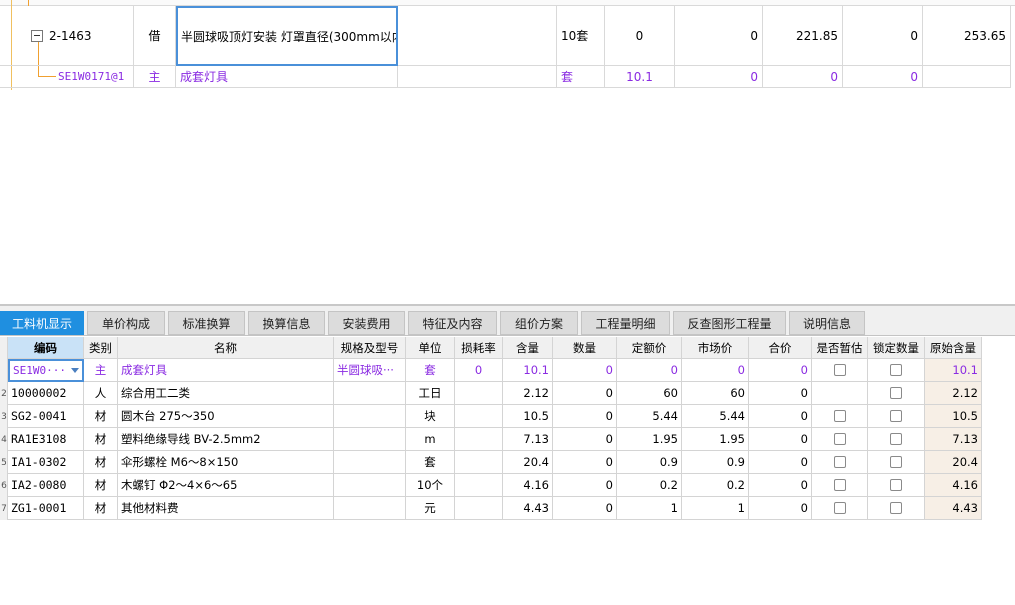 The width and height of the screenshot is (1015, 605). I want to click on row-original-content: 4.16, so click(953, 485).